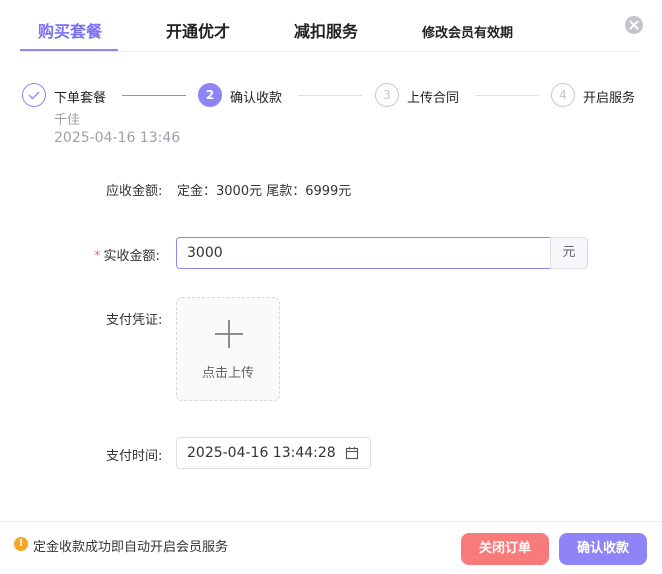 This screenshot has height=574, width=662. What do you see at coordinates (363, 253) in the screenshot?
I see `actual-amount-input` at bounding box center [363, 253].